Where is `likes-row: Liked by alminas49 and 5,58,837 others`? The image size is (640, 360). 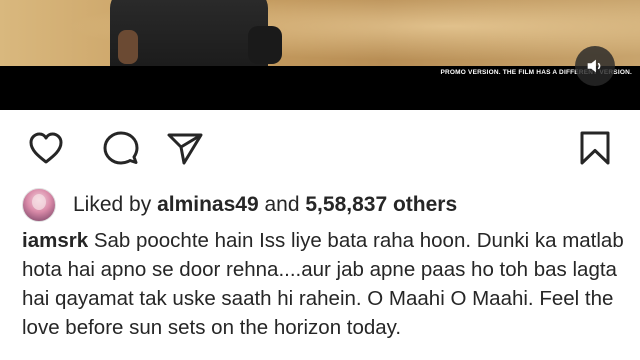 likes-row: Liked by alminas49 and 5,58,837 others is located at coordinates (239, 205).